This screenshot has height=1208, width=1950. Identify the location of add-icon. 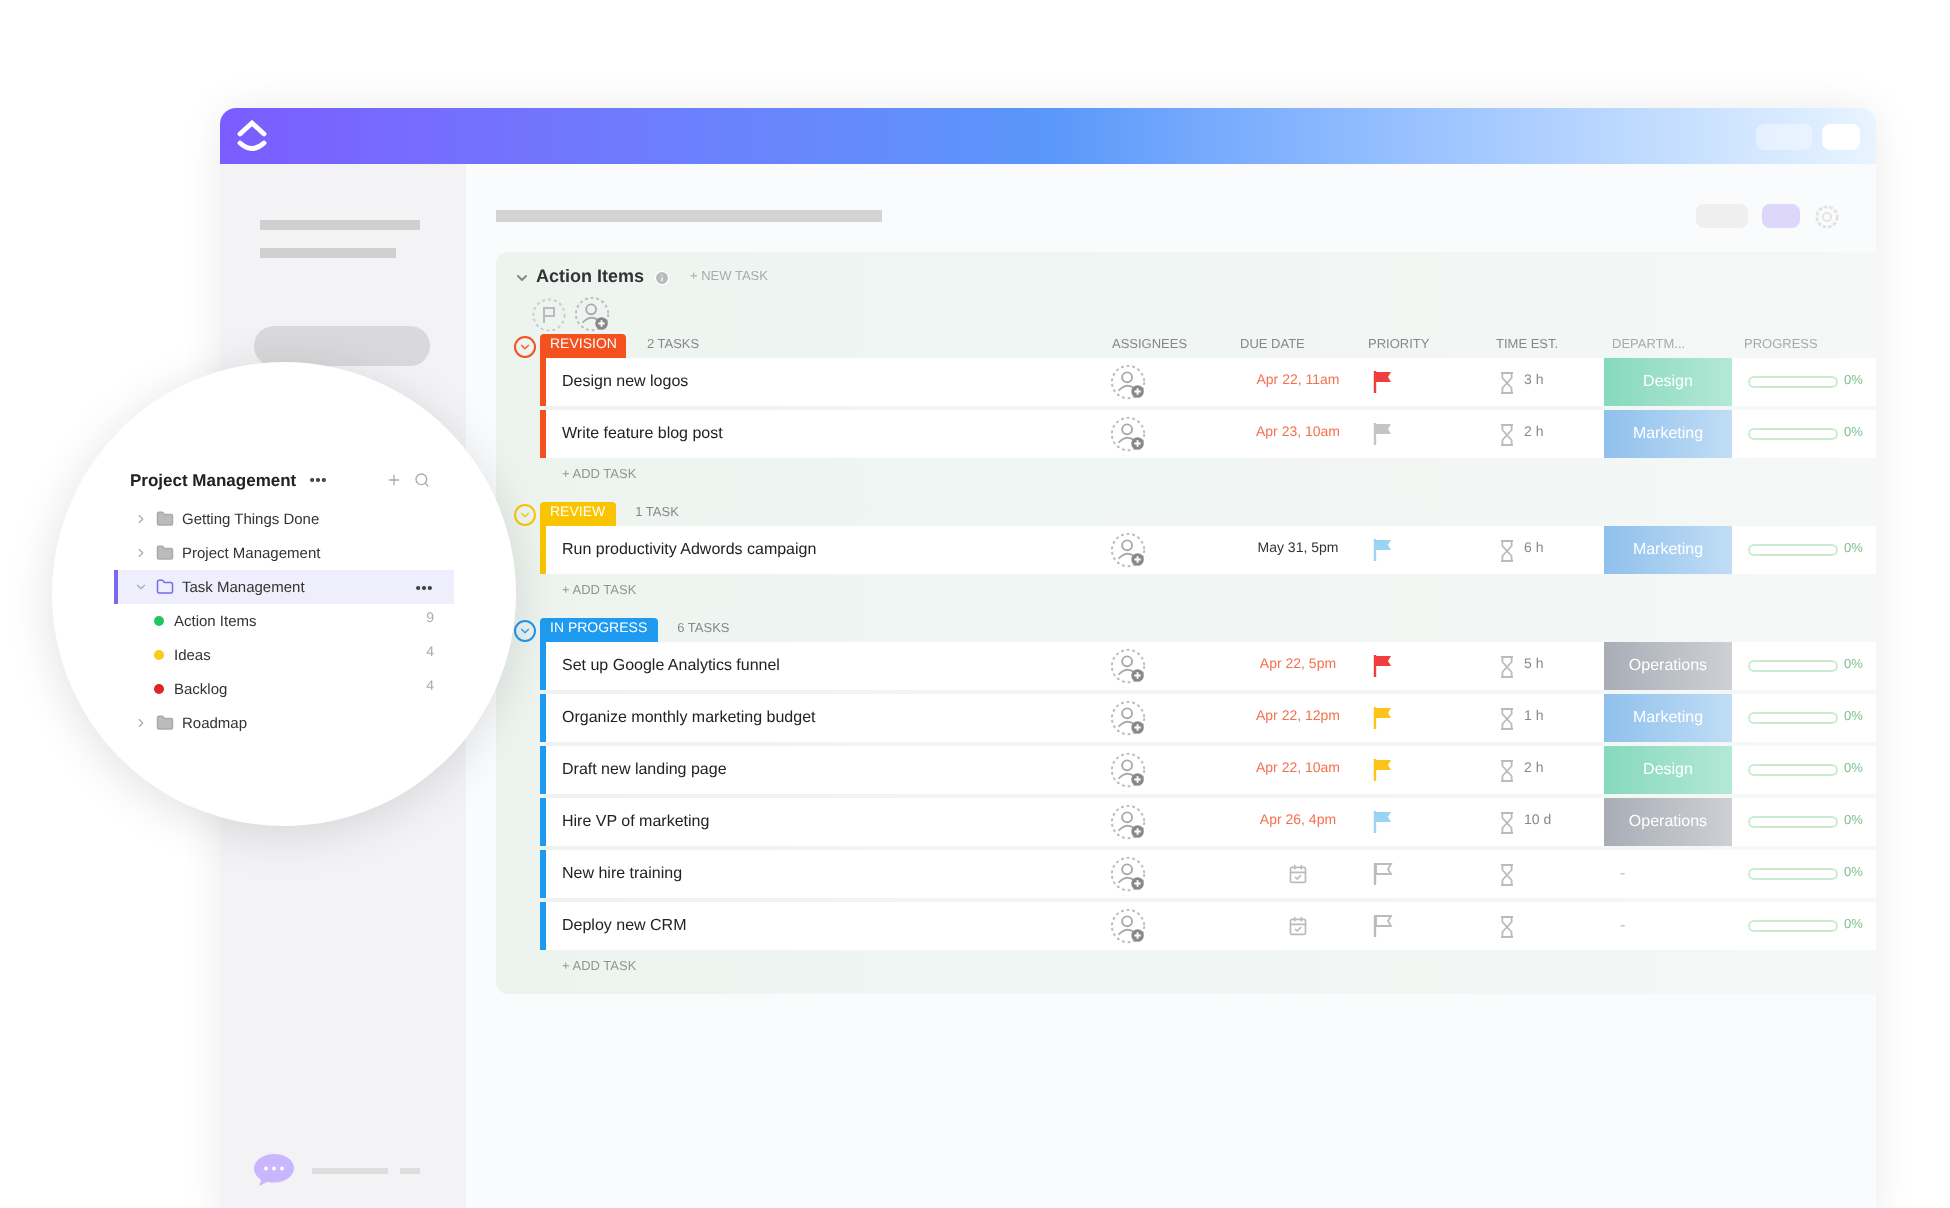
(394, 480).